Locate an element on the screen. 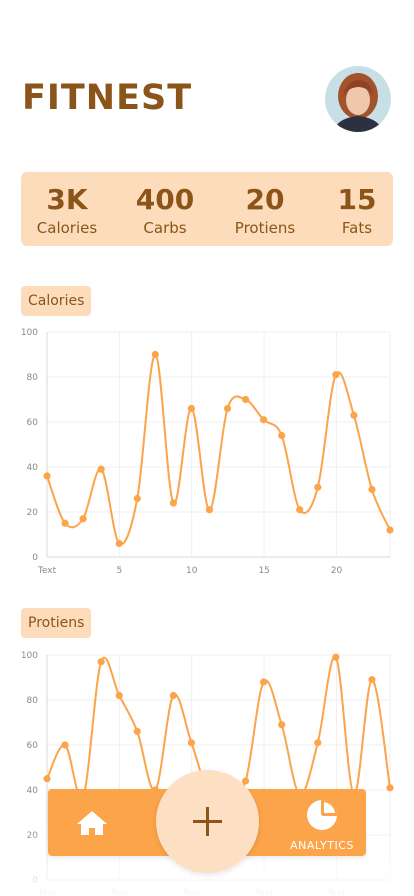  avatar is located at coordinates (358, 99).